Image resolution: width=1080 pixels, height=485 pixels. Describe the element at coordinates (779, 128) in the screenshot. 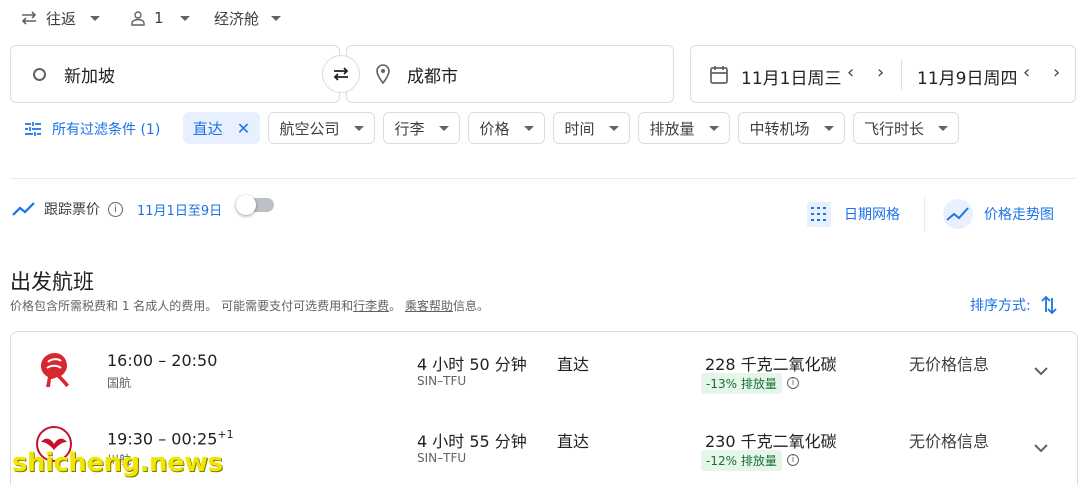

I see `chip-label: 中转机场` at that location.